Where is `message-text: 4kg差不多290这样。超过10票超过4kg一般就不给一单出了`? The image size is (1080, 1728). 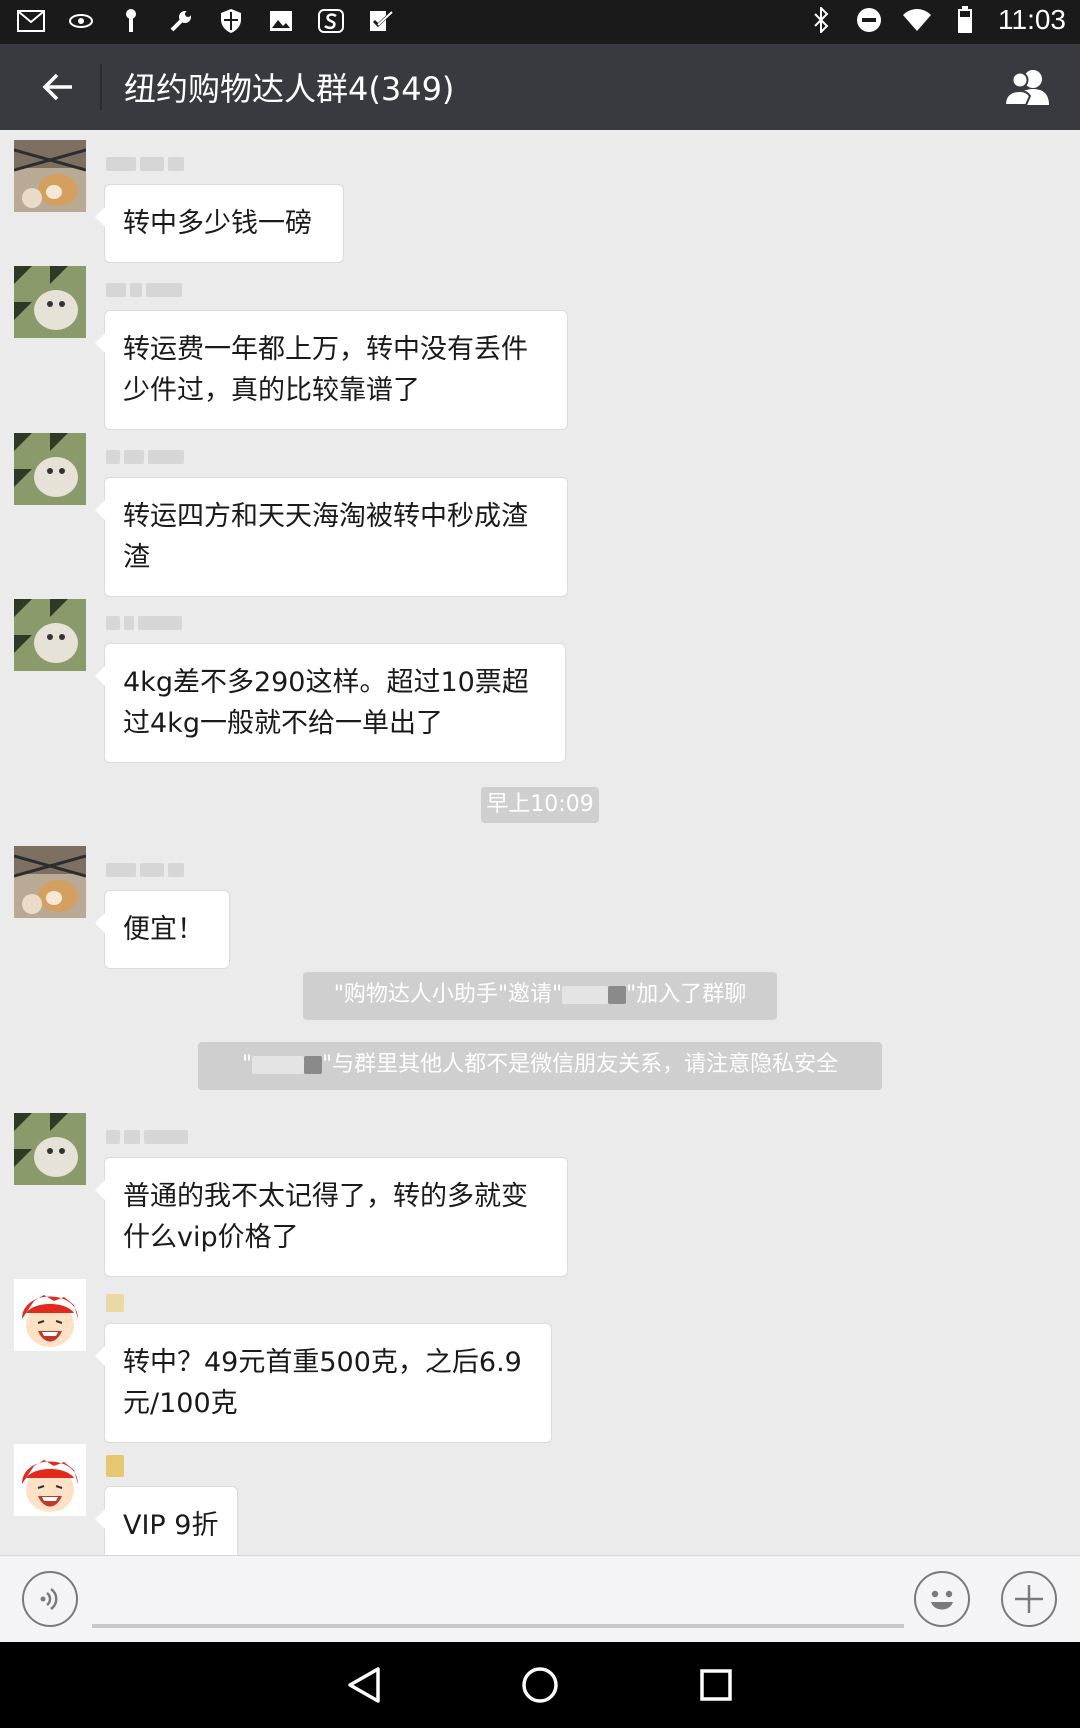 message-text: 4kg差不多290这样。超过10票超过4kg一般就不给一单出了 is located at coordinates (326, 703).